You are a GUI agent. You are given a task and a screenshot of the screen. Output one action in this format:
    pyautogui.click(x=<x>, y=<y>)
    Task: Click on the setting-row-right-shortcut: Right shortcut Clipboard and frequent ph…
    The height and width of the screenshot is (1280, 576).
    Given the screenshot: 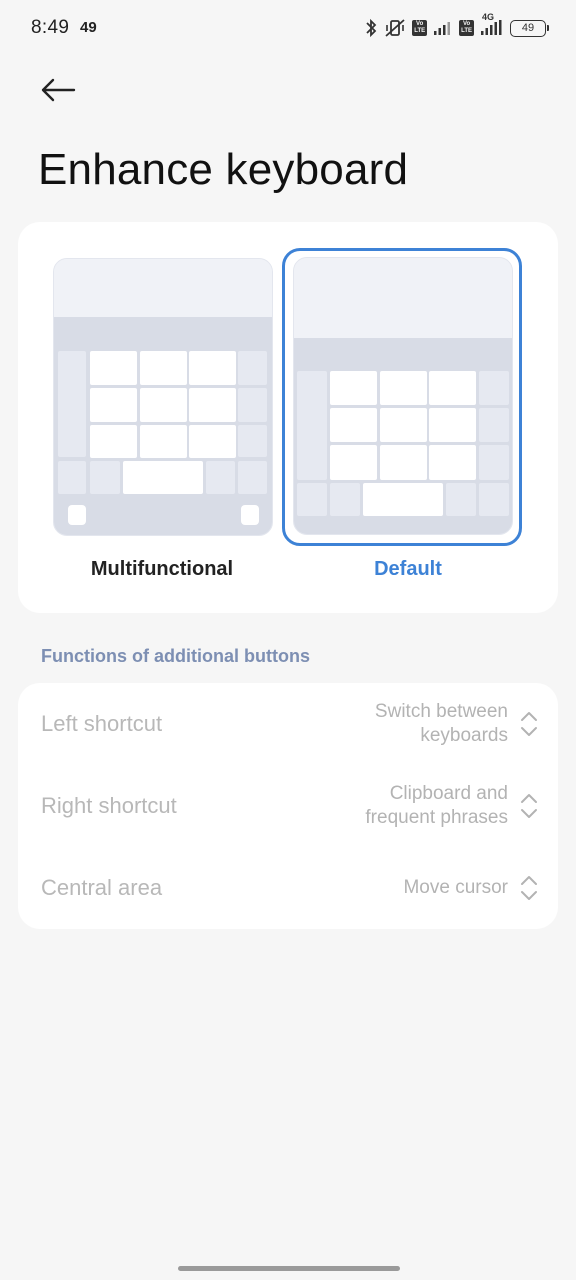 What is the action you would take?
    pyautogui.click(x=288, y=806)
    